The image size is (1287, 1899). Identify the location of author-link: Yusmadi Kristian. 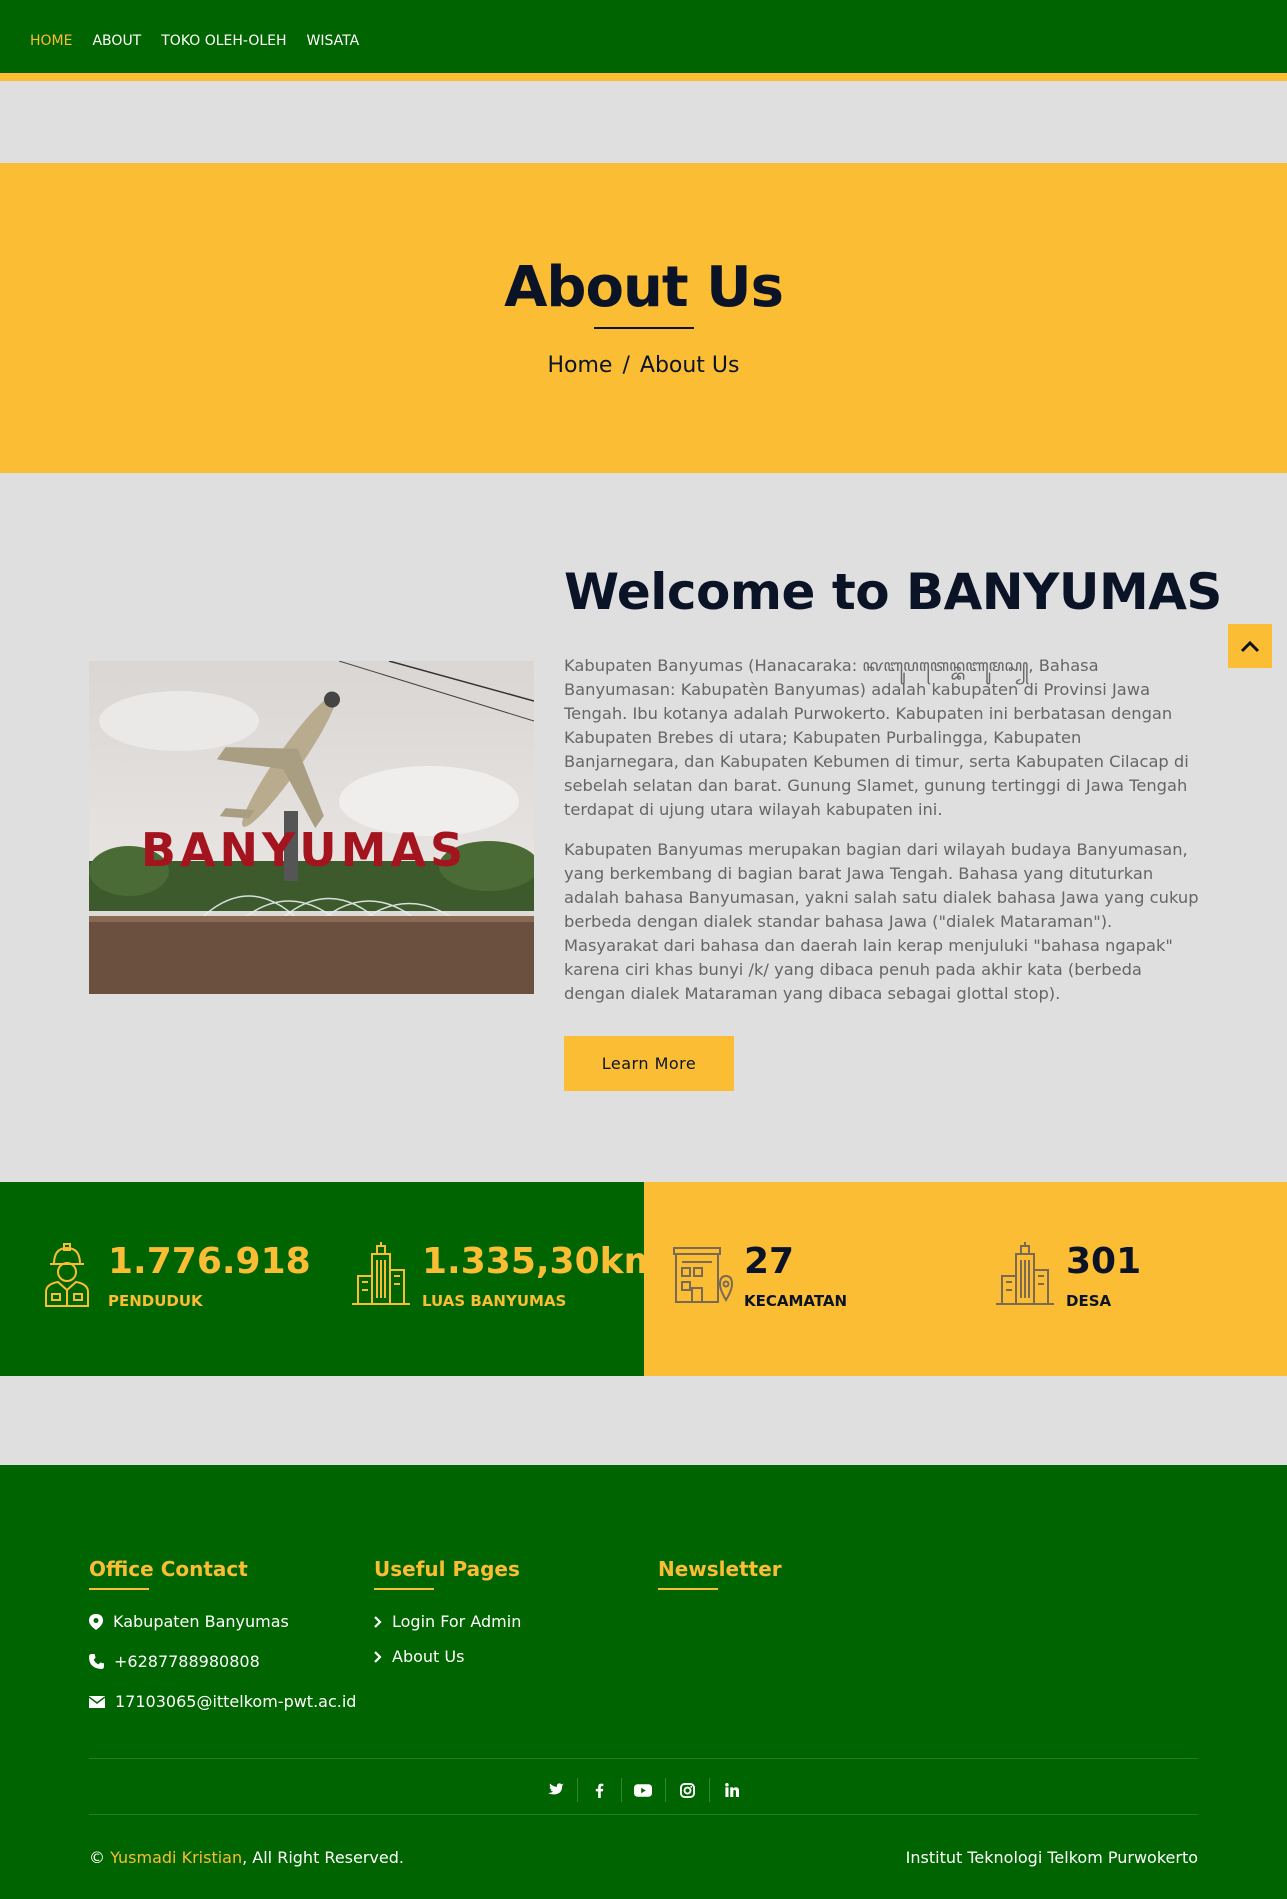
(176, 1857).